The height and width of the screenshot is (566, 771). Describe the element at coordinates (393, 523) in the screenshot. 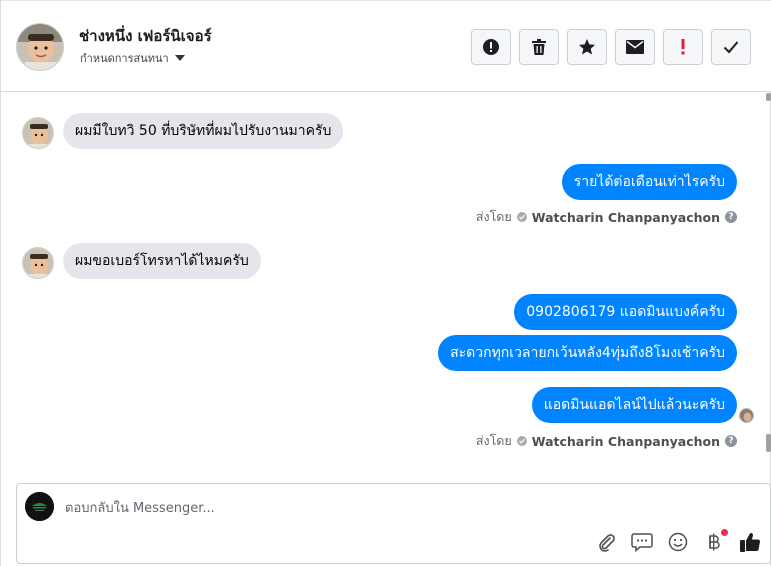

I see `reply-composer` at that location.